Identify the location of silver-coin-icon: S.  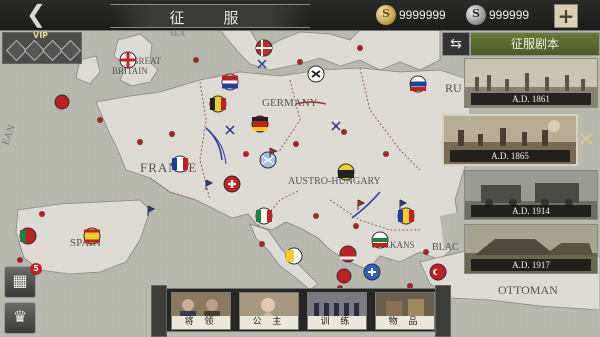
(476, 15).